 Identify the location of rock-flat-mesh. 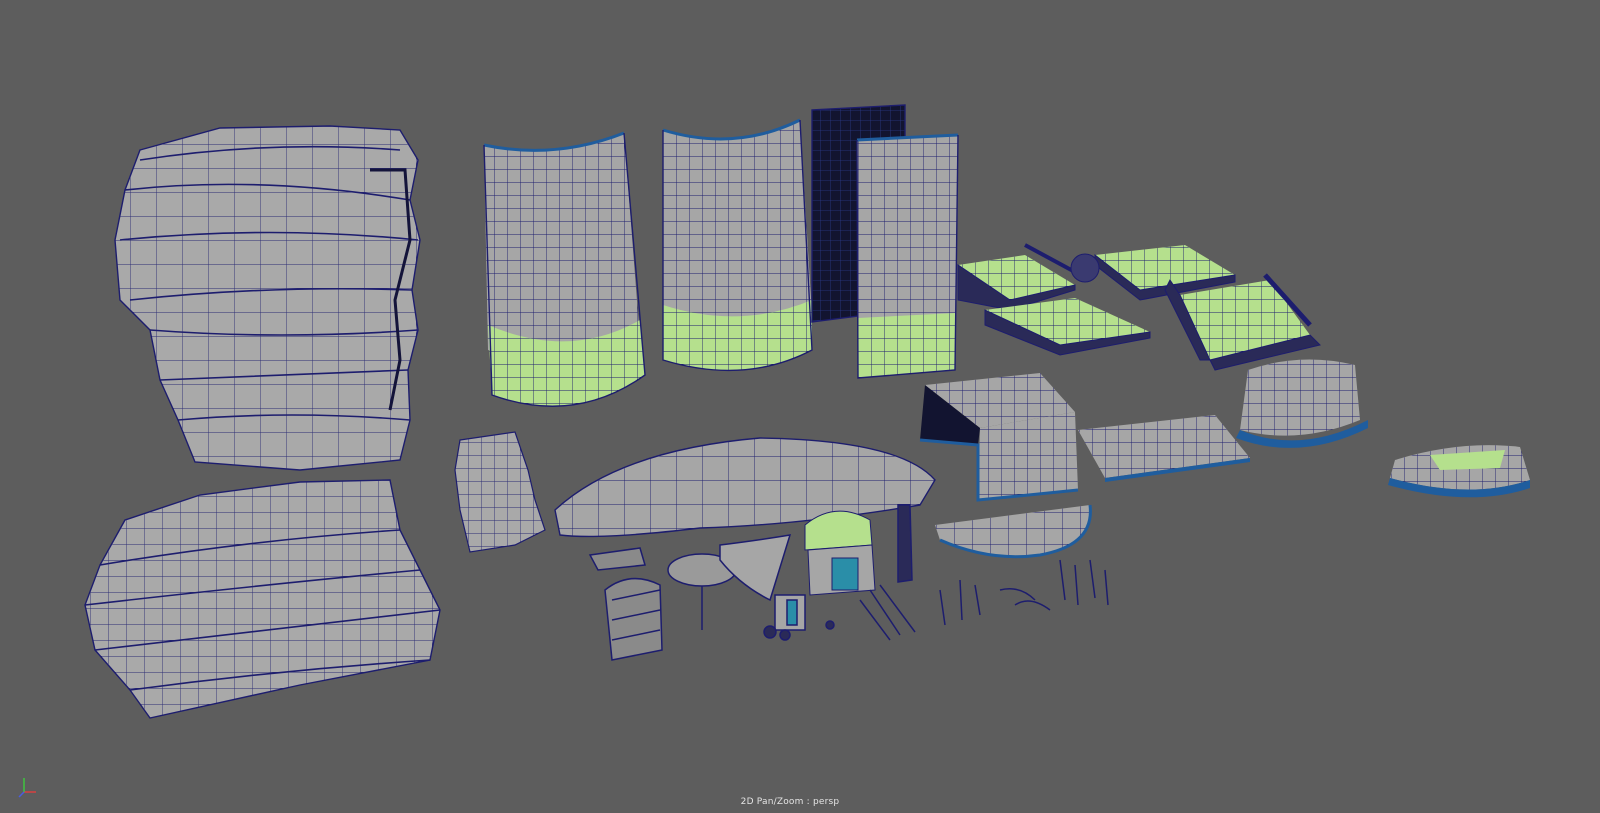
(262, 599).